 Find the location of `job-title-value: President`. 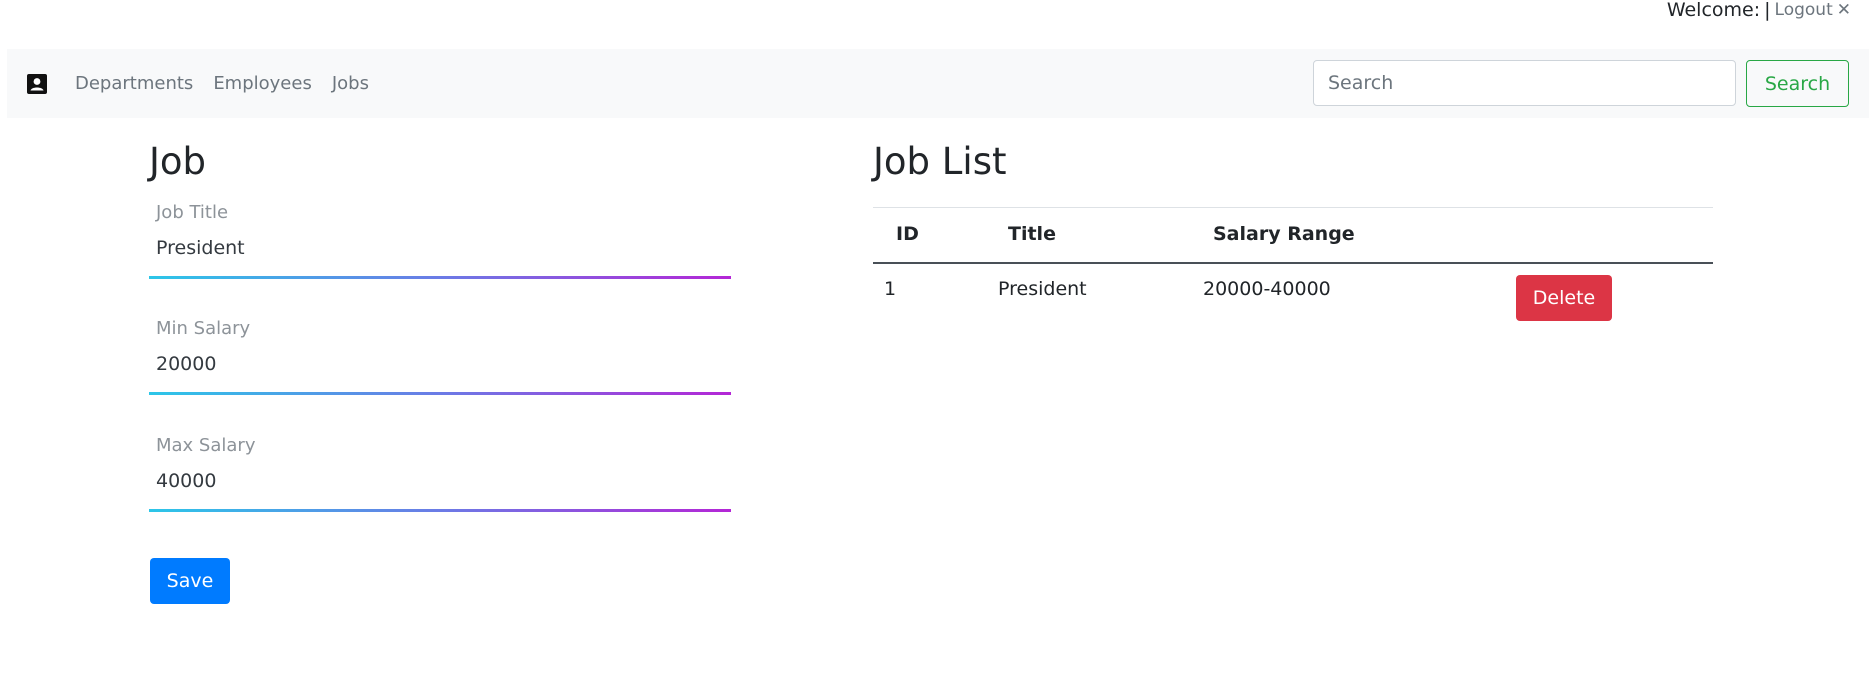

job-title-value: President is located at coordinates (443, 248).